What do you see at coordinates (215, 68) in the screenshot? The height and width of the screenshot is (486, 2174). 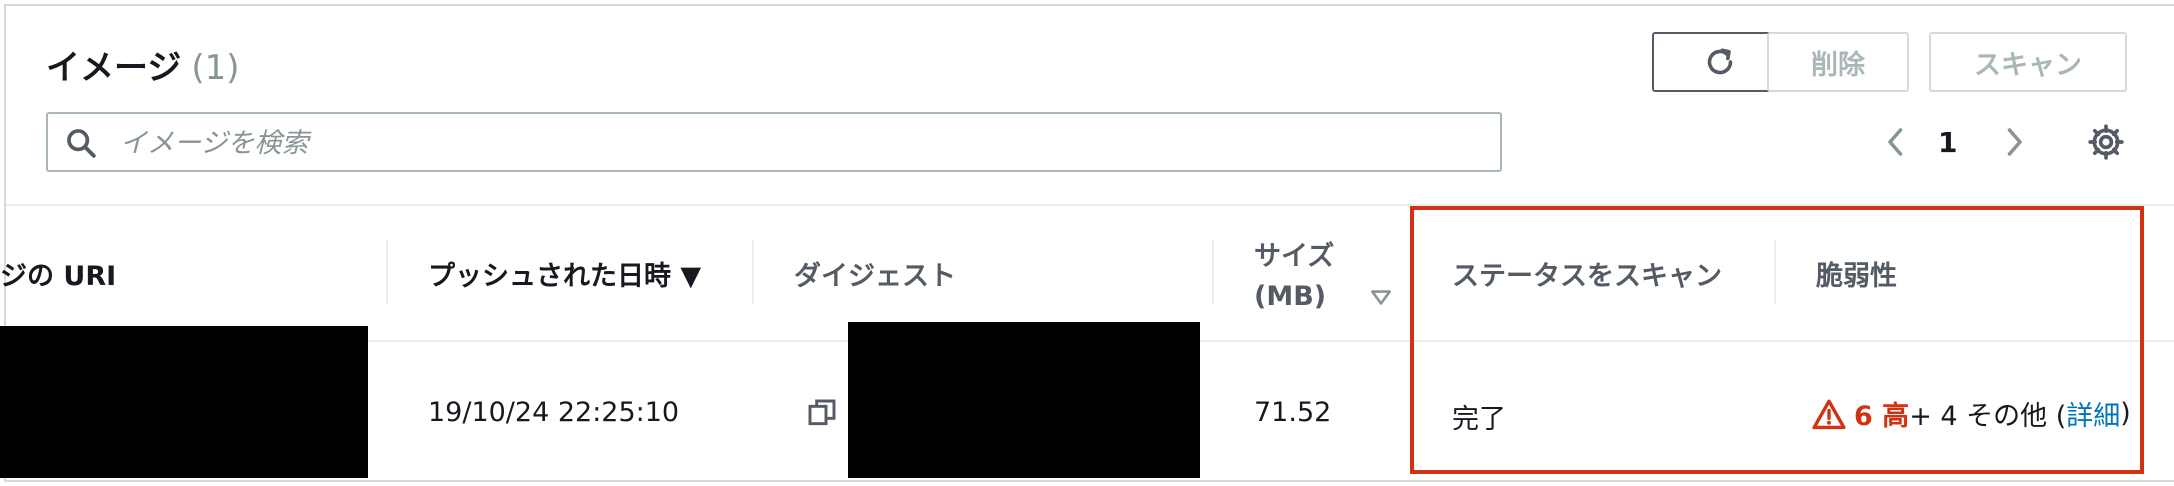 I see `image-count: (1)` at bounding box center [215, 68].